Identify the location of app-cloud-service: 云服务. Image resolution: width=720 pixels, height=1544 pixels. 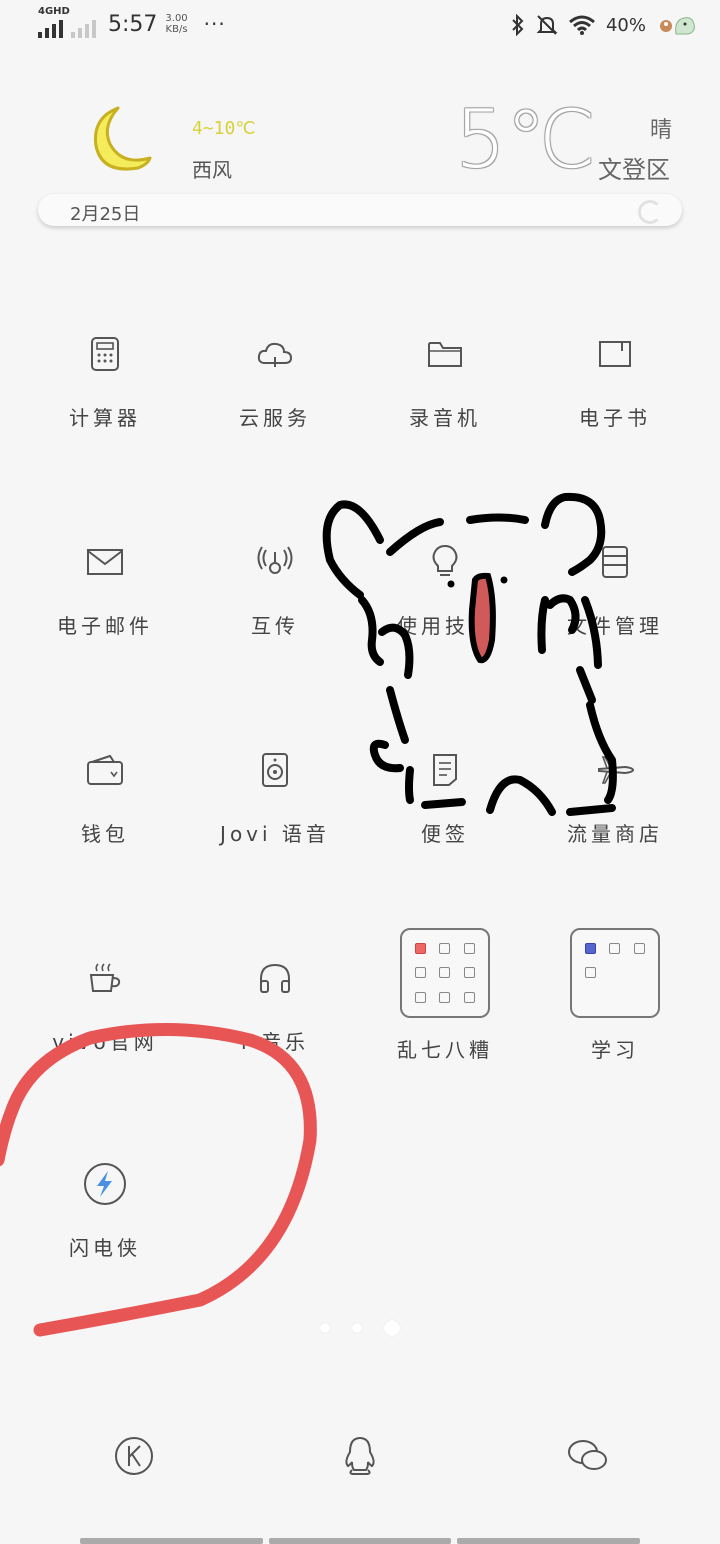
(275, 380).